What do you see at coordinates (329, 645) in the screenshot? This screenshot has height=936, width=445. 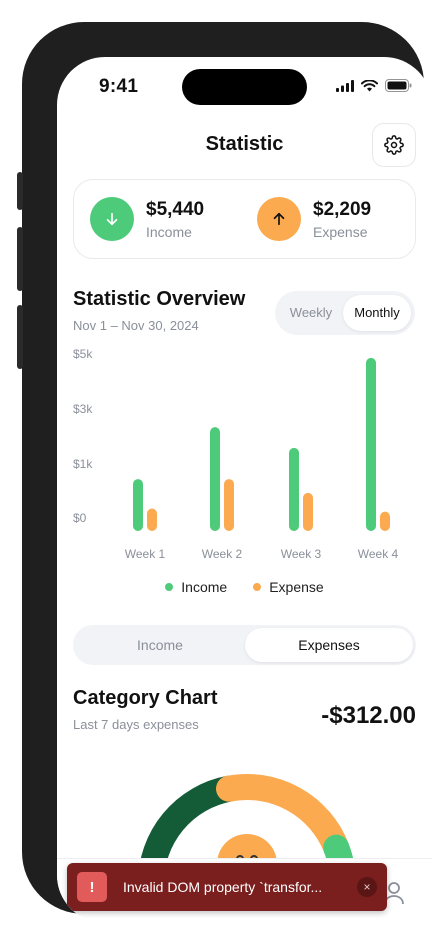 I see `tab-expenses: Expenses` at bounding box center [329, 645].